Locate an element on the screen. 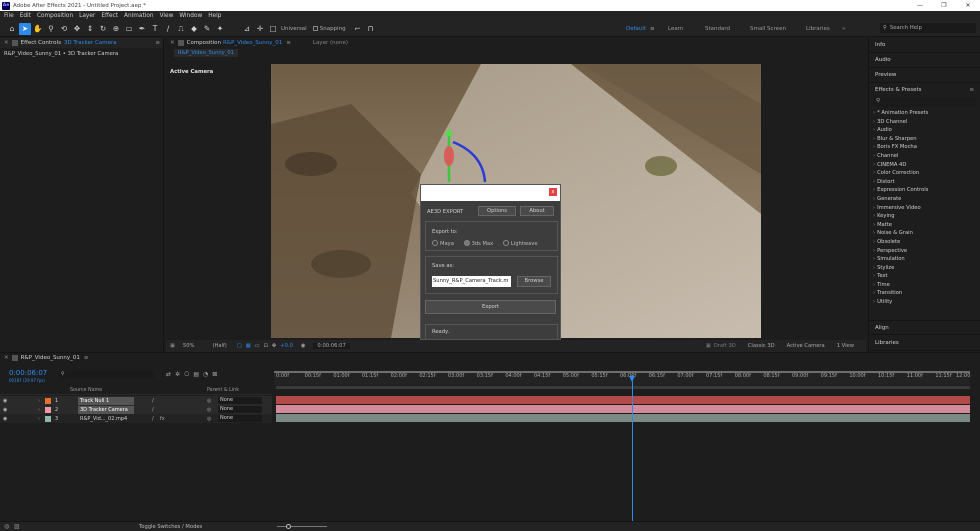  close-window-button: ✕ is located at coordinates (968, 5).